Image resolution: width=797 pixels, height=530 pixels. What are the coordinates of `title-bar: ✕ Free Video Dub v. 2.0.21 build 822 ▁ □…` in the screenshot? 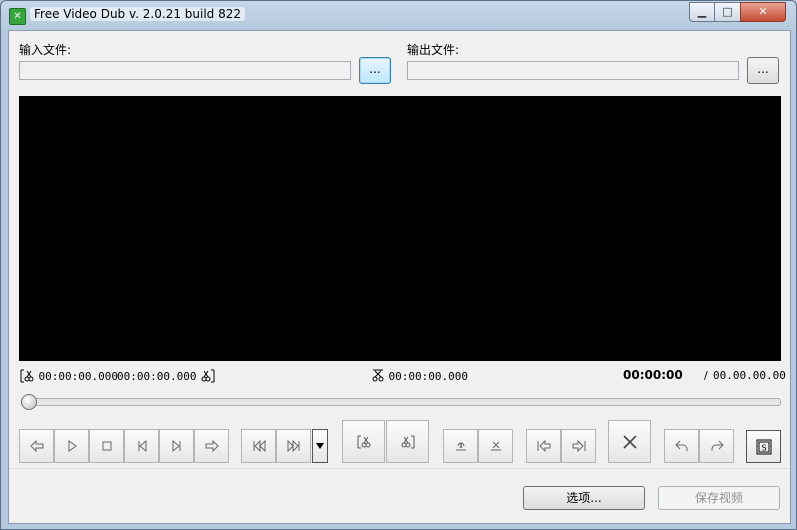 It's located at (398, 15).